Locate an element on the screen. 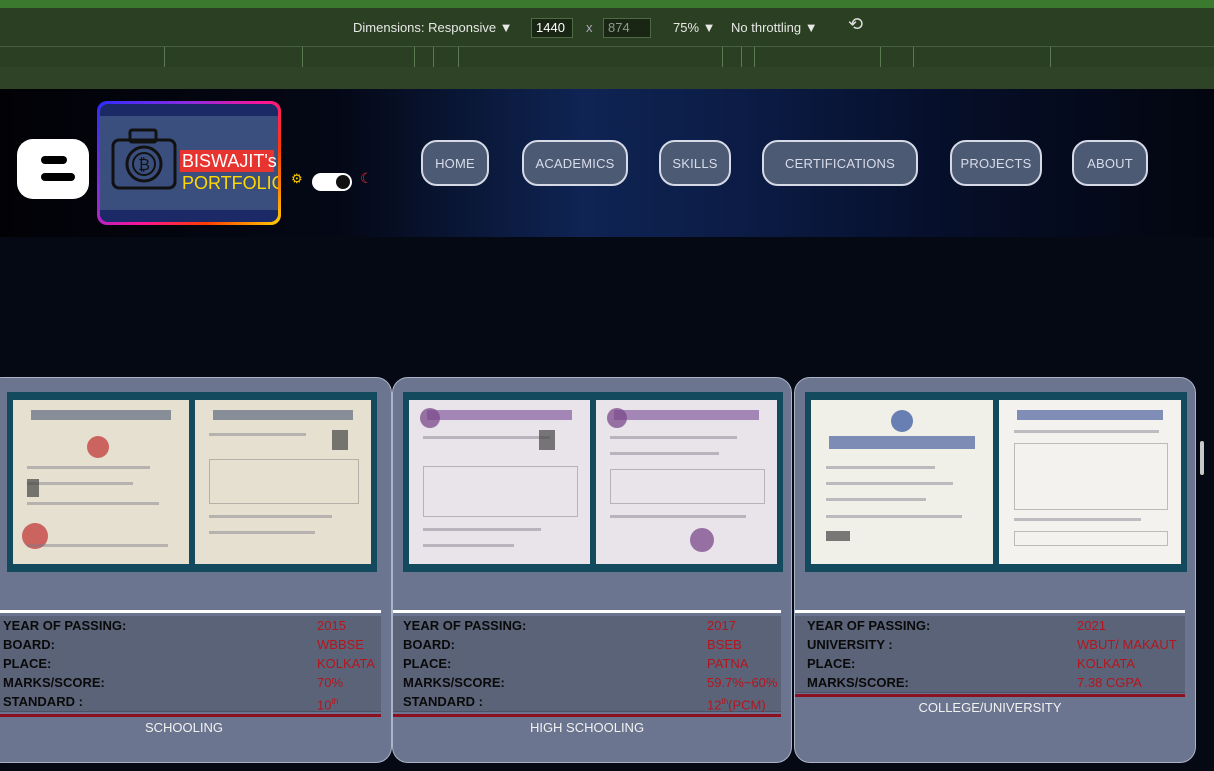  info-row: PLACE: PATNA is located at coordinates (587, 664).